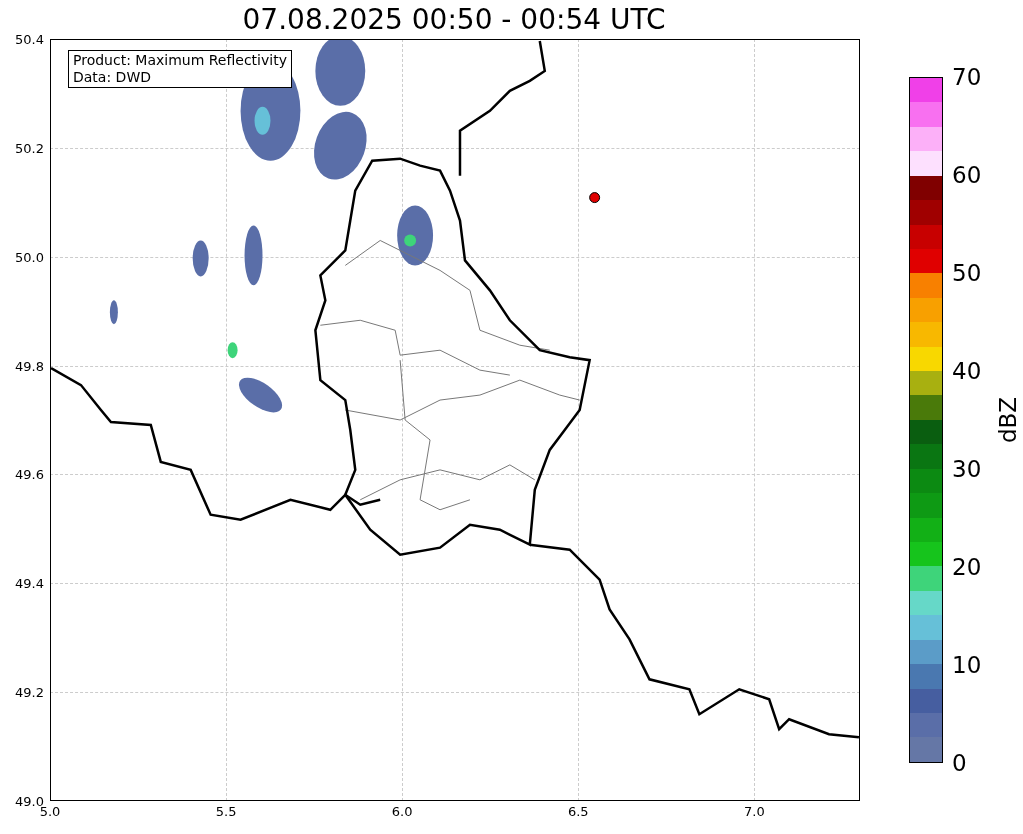  Describe the element at coordinates (967, 469) in the screenshot. I see `colorbar-tick-label: 30` at that location.